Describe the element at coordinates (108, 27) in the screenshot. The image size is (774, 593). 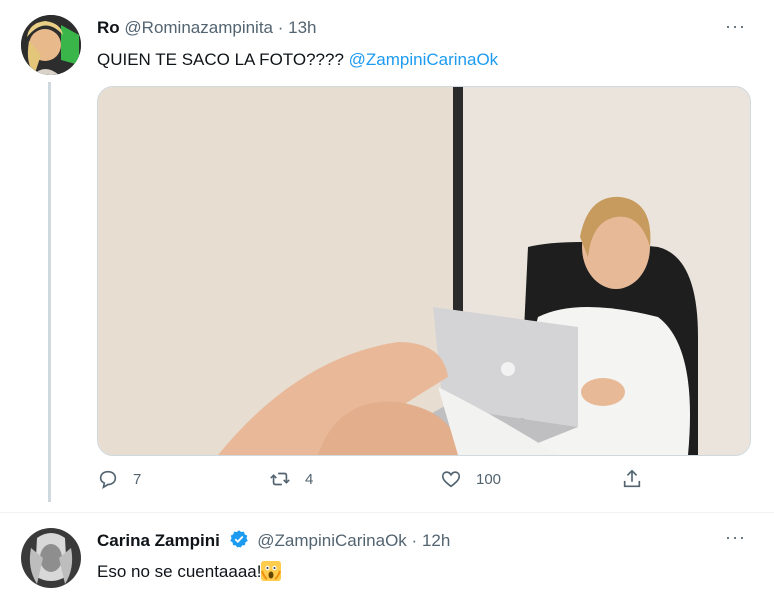
I see `display-name: Ro` at that location.